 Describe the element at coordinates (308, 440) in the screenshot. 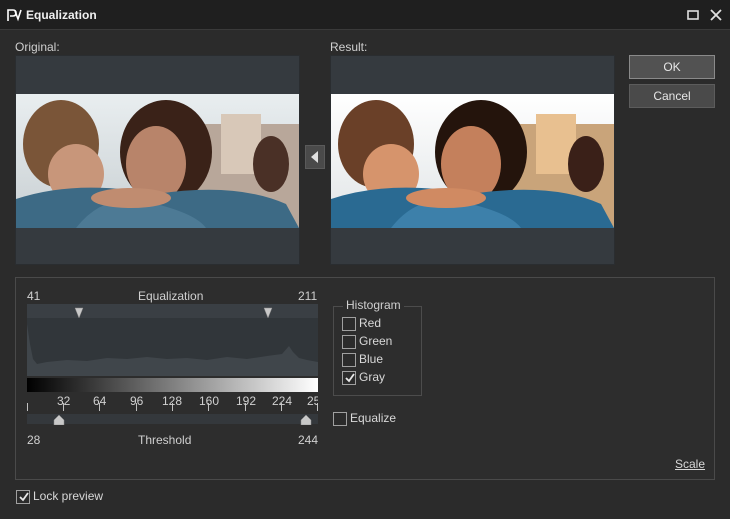

I see `threshold-high-value: 244` at that location.